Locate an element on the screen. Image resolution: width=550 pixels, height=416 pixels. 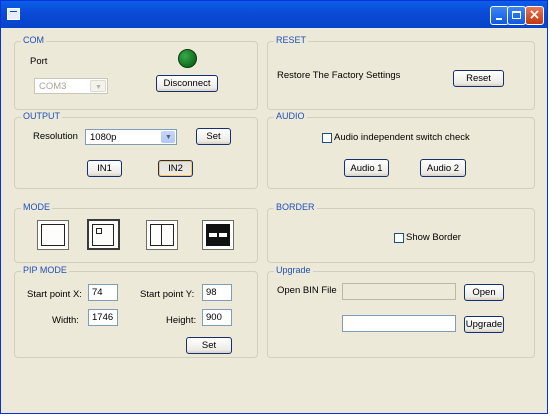
reset-button: Reset is located at coordinates (478, 78).